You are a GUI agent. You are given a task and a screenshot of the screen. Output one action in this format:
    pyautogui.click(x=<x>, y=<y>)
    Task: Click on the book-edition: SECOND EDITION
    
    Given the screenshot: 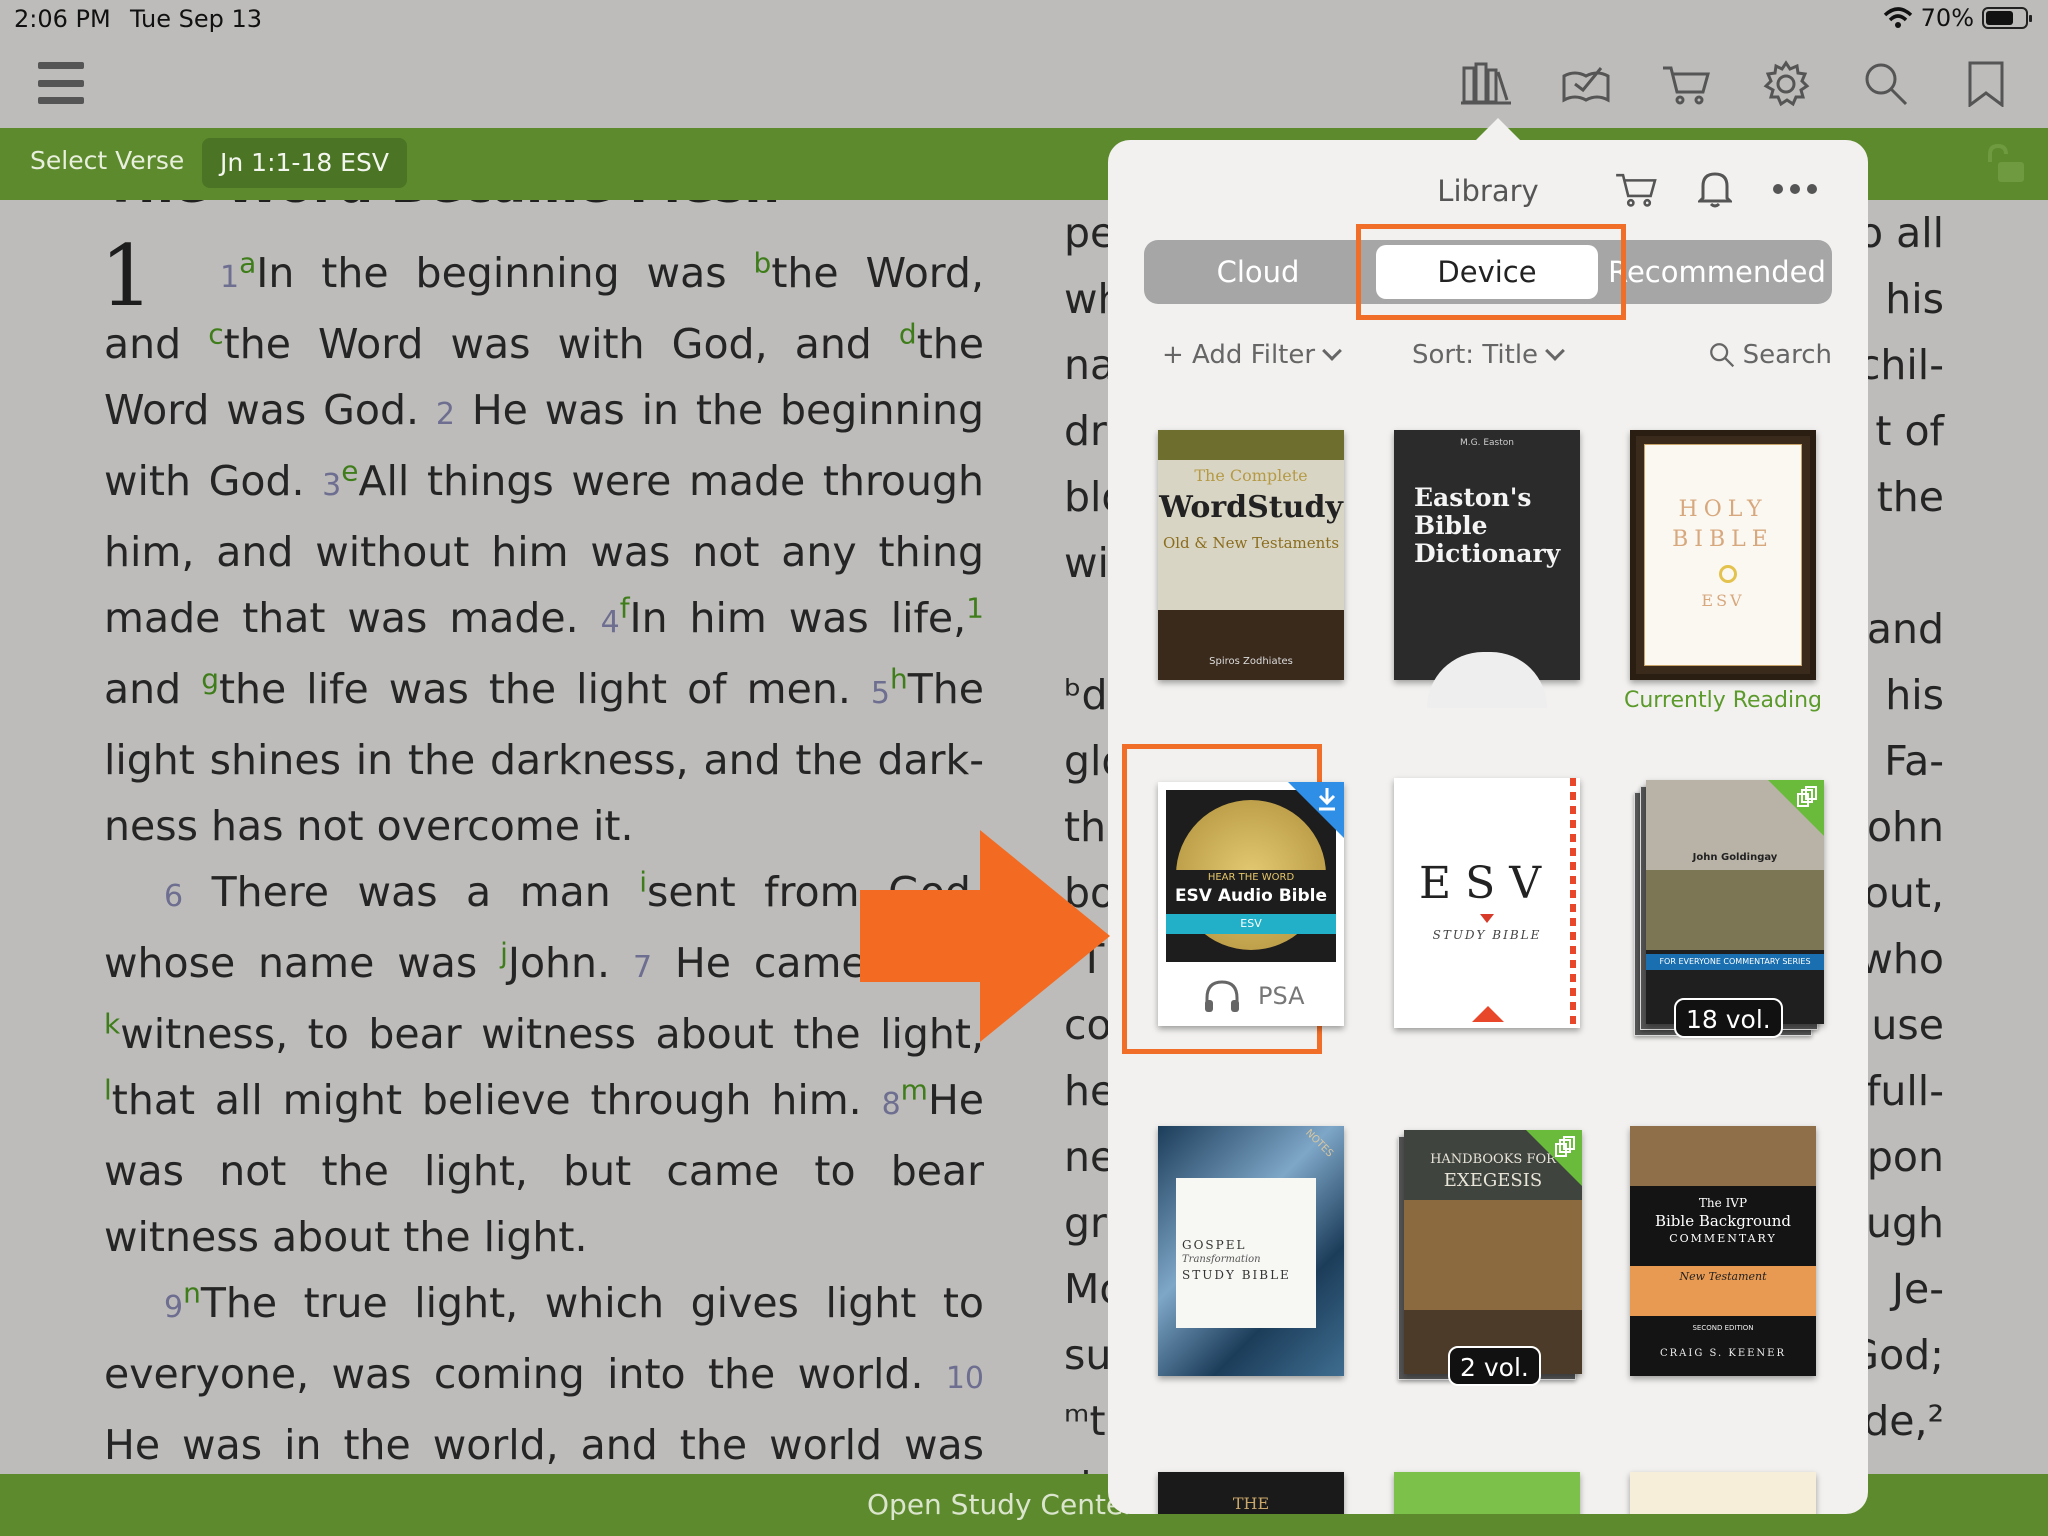 What is the action you would take?
    pyautogui.click(x=1723, y=1328)
    